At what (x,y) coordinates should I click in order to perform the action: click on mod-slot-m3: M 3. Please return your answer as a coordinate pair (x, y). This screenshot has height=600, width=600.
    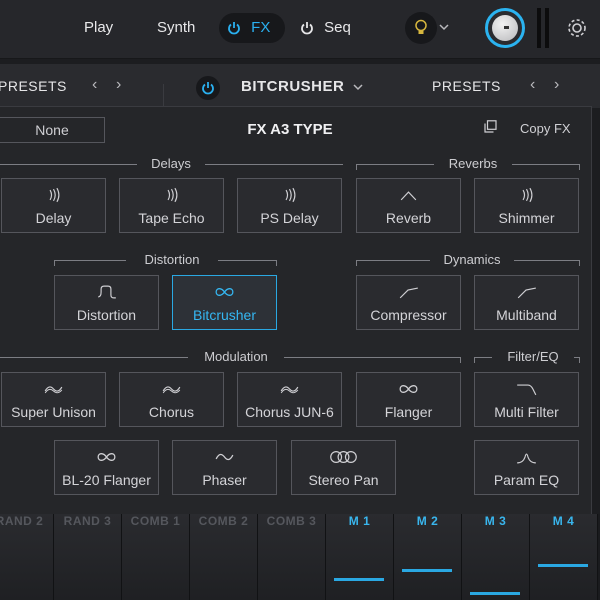
    Looking at the image, I should click on (496, 557).